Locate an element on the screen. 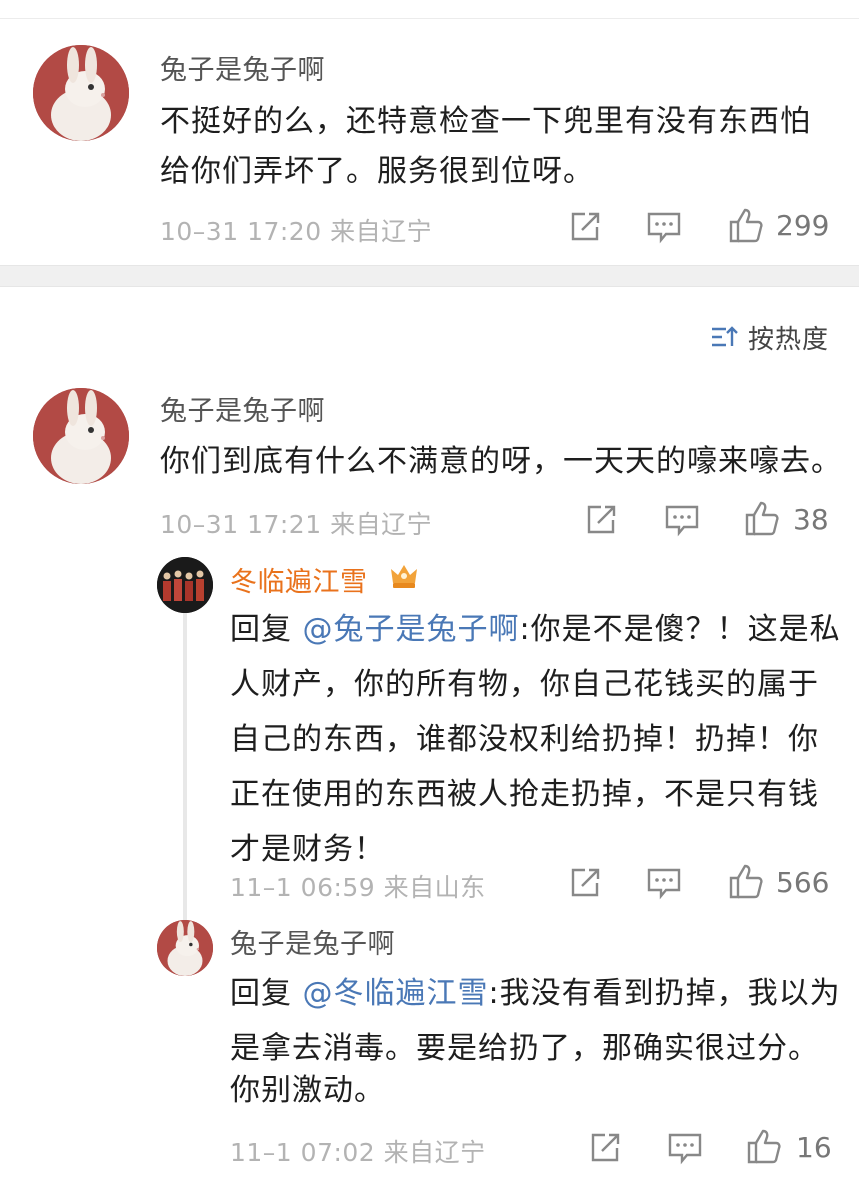 The width and height of the screenshot is (859, 1200). section-divider is located at coordinates (429, 276).